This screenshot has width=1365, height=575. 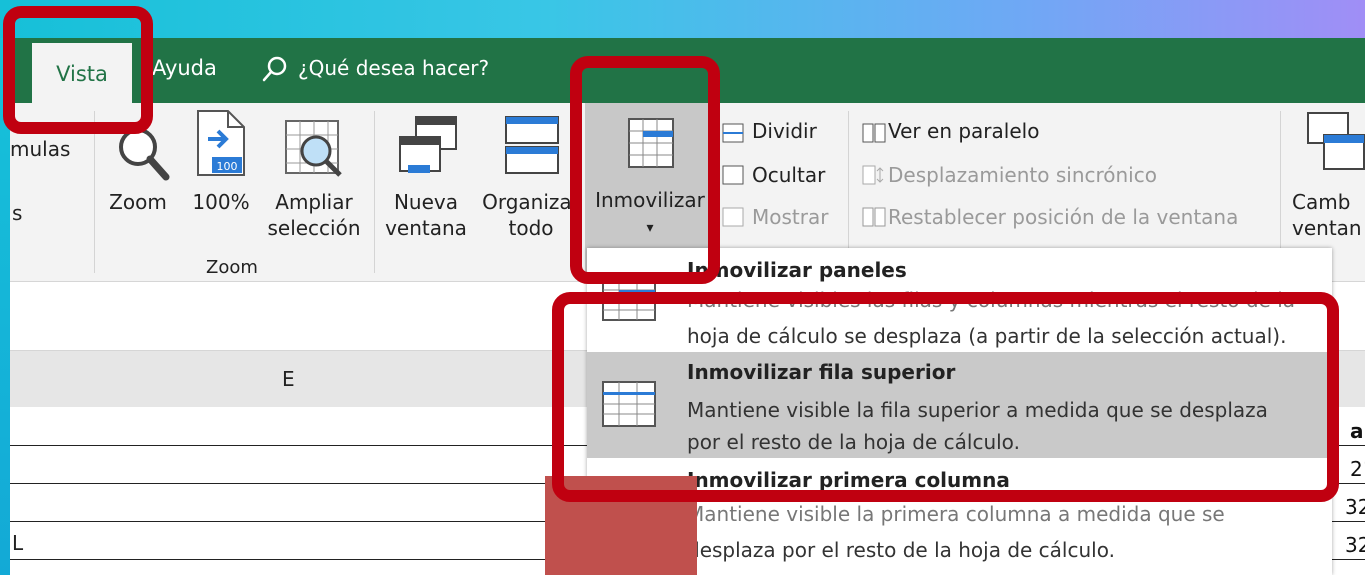 I want to click on switch-windows-icon, so click(x=1336, y=141).